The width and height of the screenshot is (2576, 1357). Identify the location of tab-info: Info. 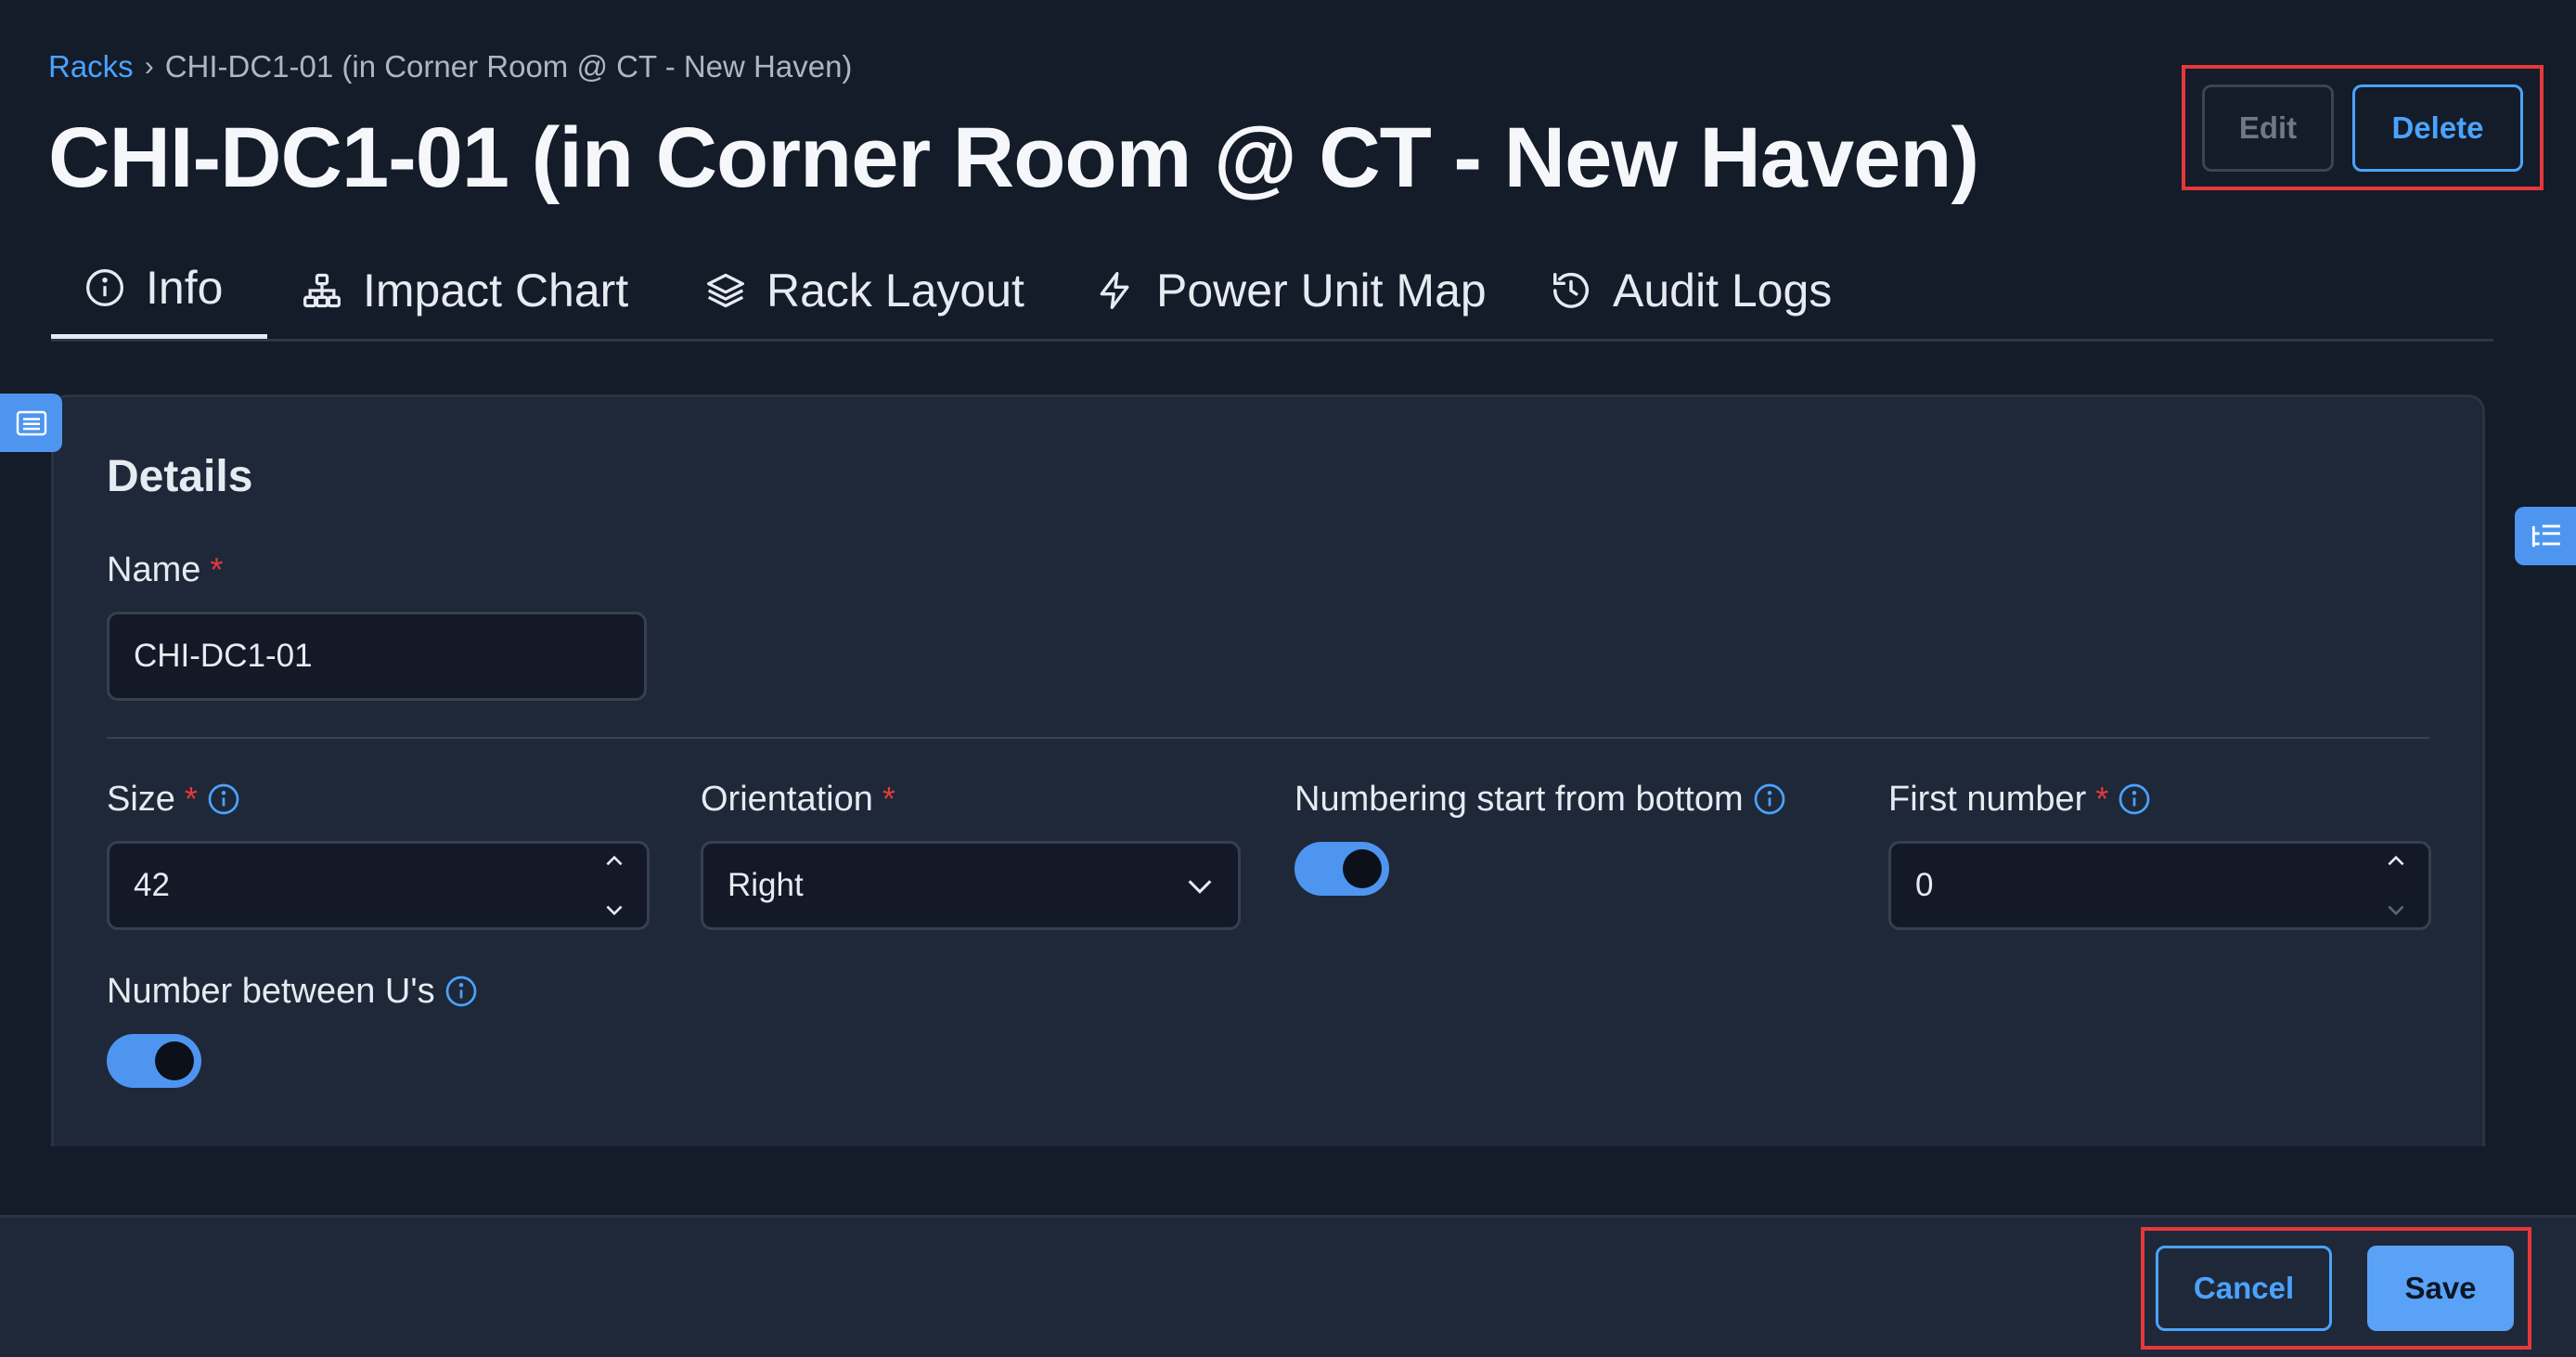
(159, 290).